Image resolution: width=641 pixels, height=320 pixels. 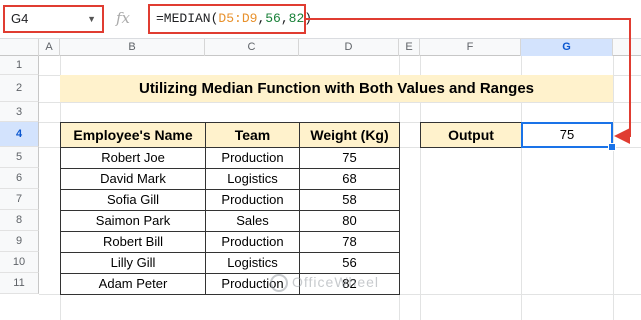 What do you see at coordinates (279, 283) in the screenshot?
I see `officewheel-logo-icon` at bounding box center [279, 283].